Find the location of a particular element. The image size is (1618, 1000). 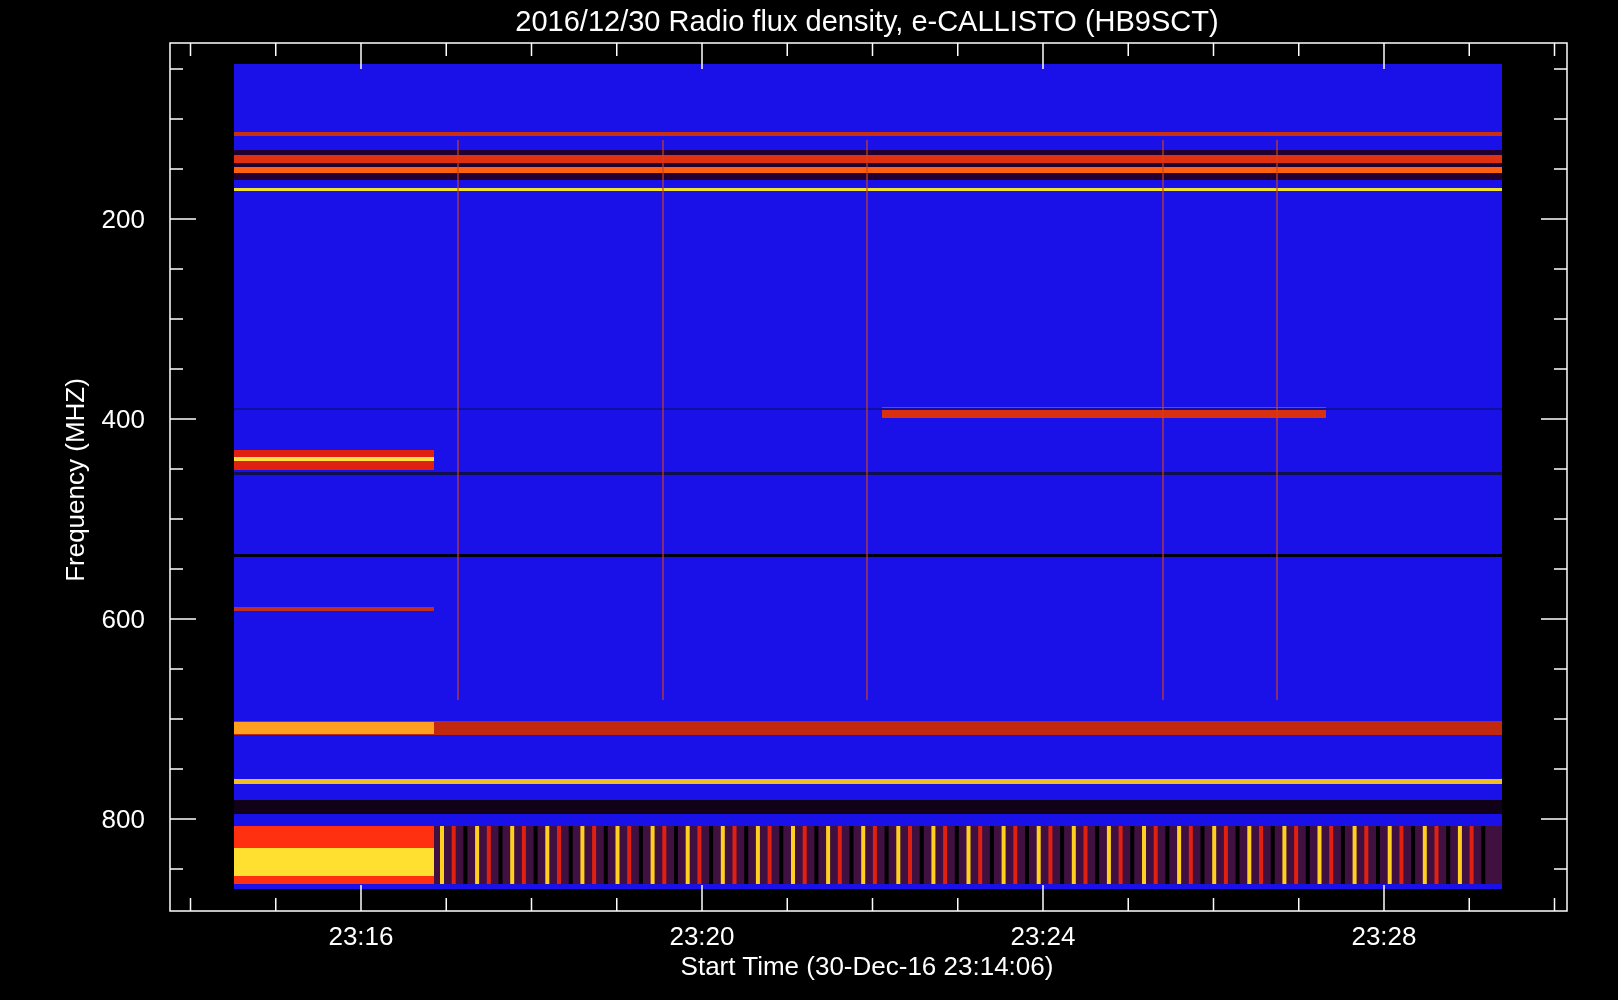

y-tick-label: 800 is located at coordinates (123, 819).